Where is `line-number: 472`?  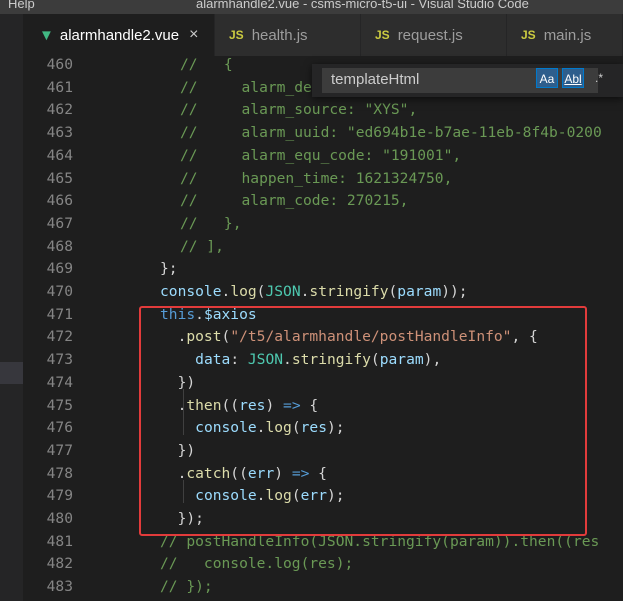 line-number: 472 is located at coordinates (59, 337).